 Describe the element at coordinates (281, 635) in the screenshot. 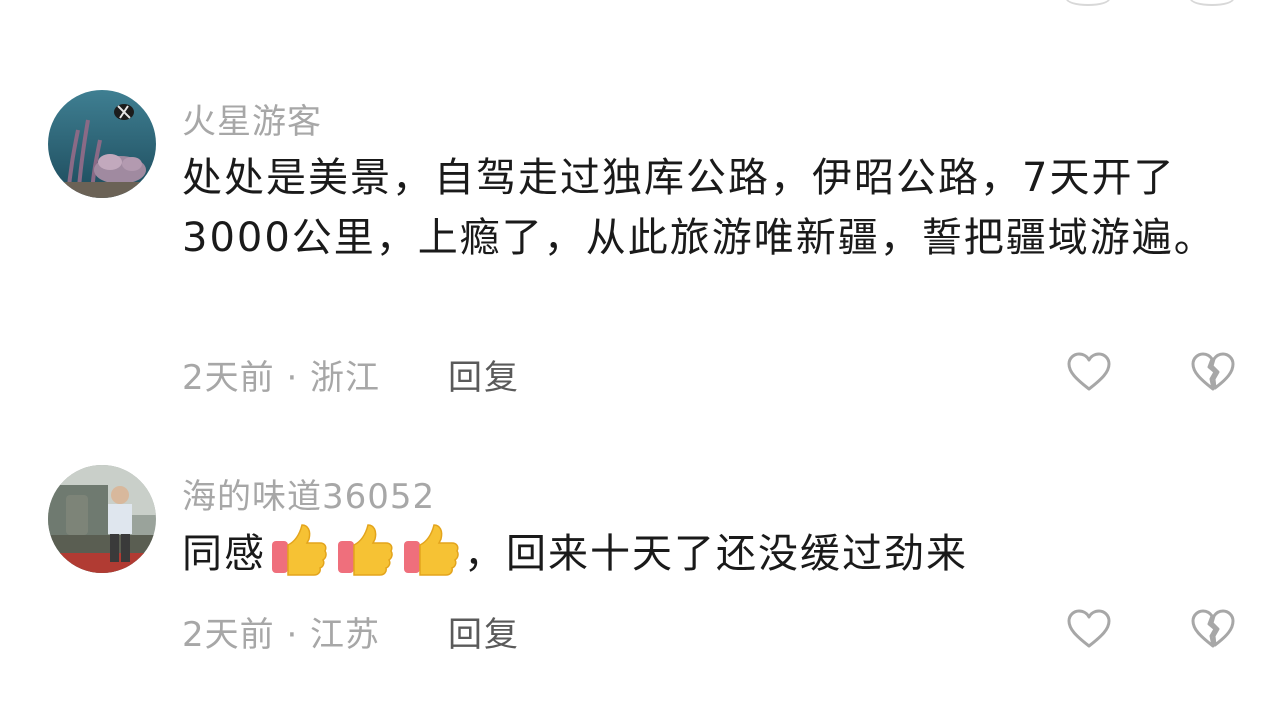

I see `comment-meta: 2天前 · 江苏` at that location.